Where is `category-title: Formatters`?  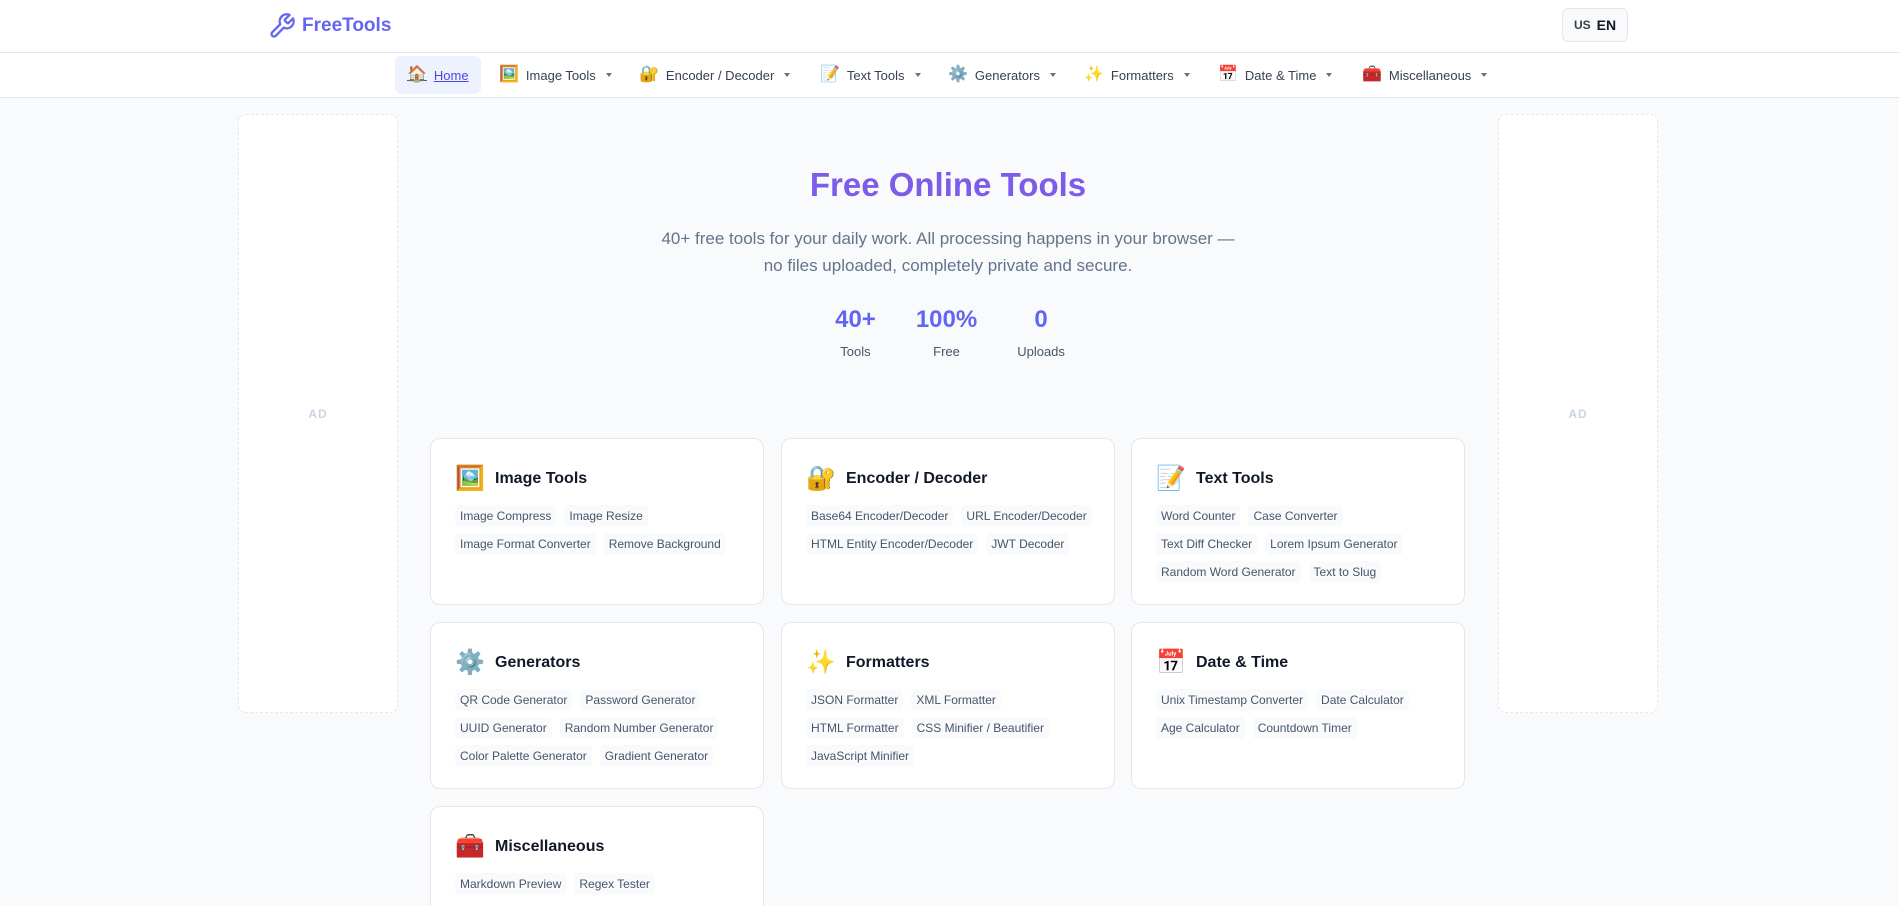 category-title: Formatters is located at coordinates (888, 663).